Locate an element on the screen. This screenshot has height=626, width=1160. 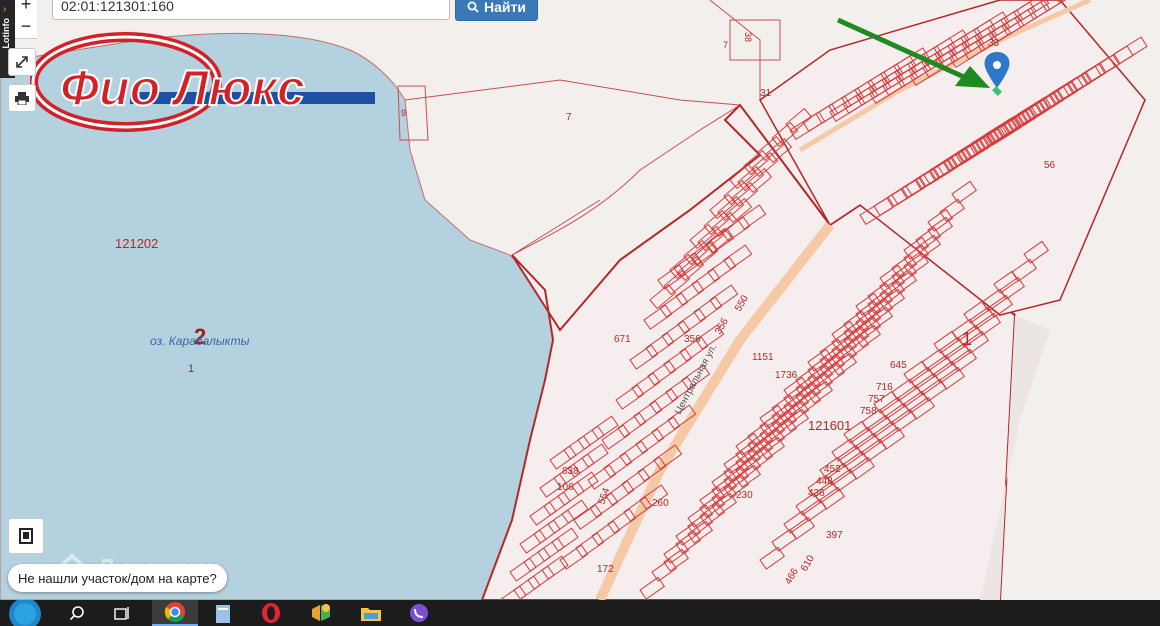
explorer-taskbar-button is located at coordinates (371, 613).